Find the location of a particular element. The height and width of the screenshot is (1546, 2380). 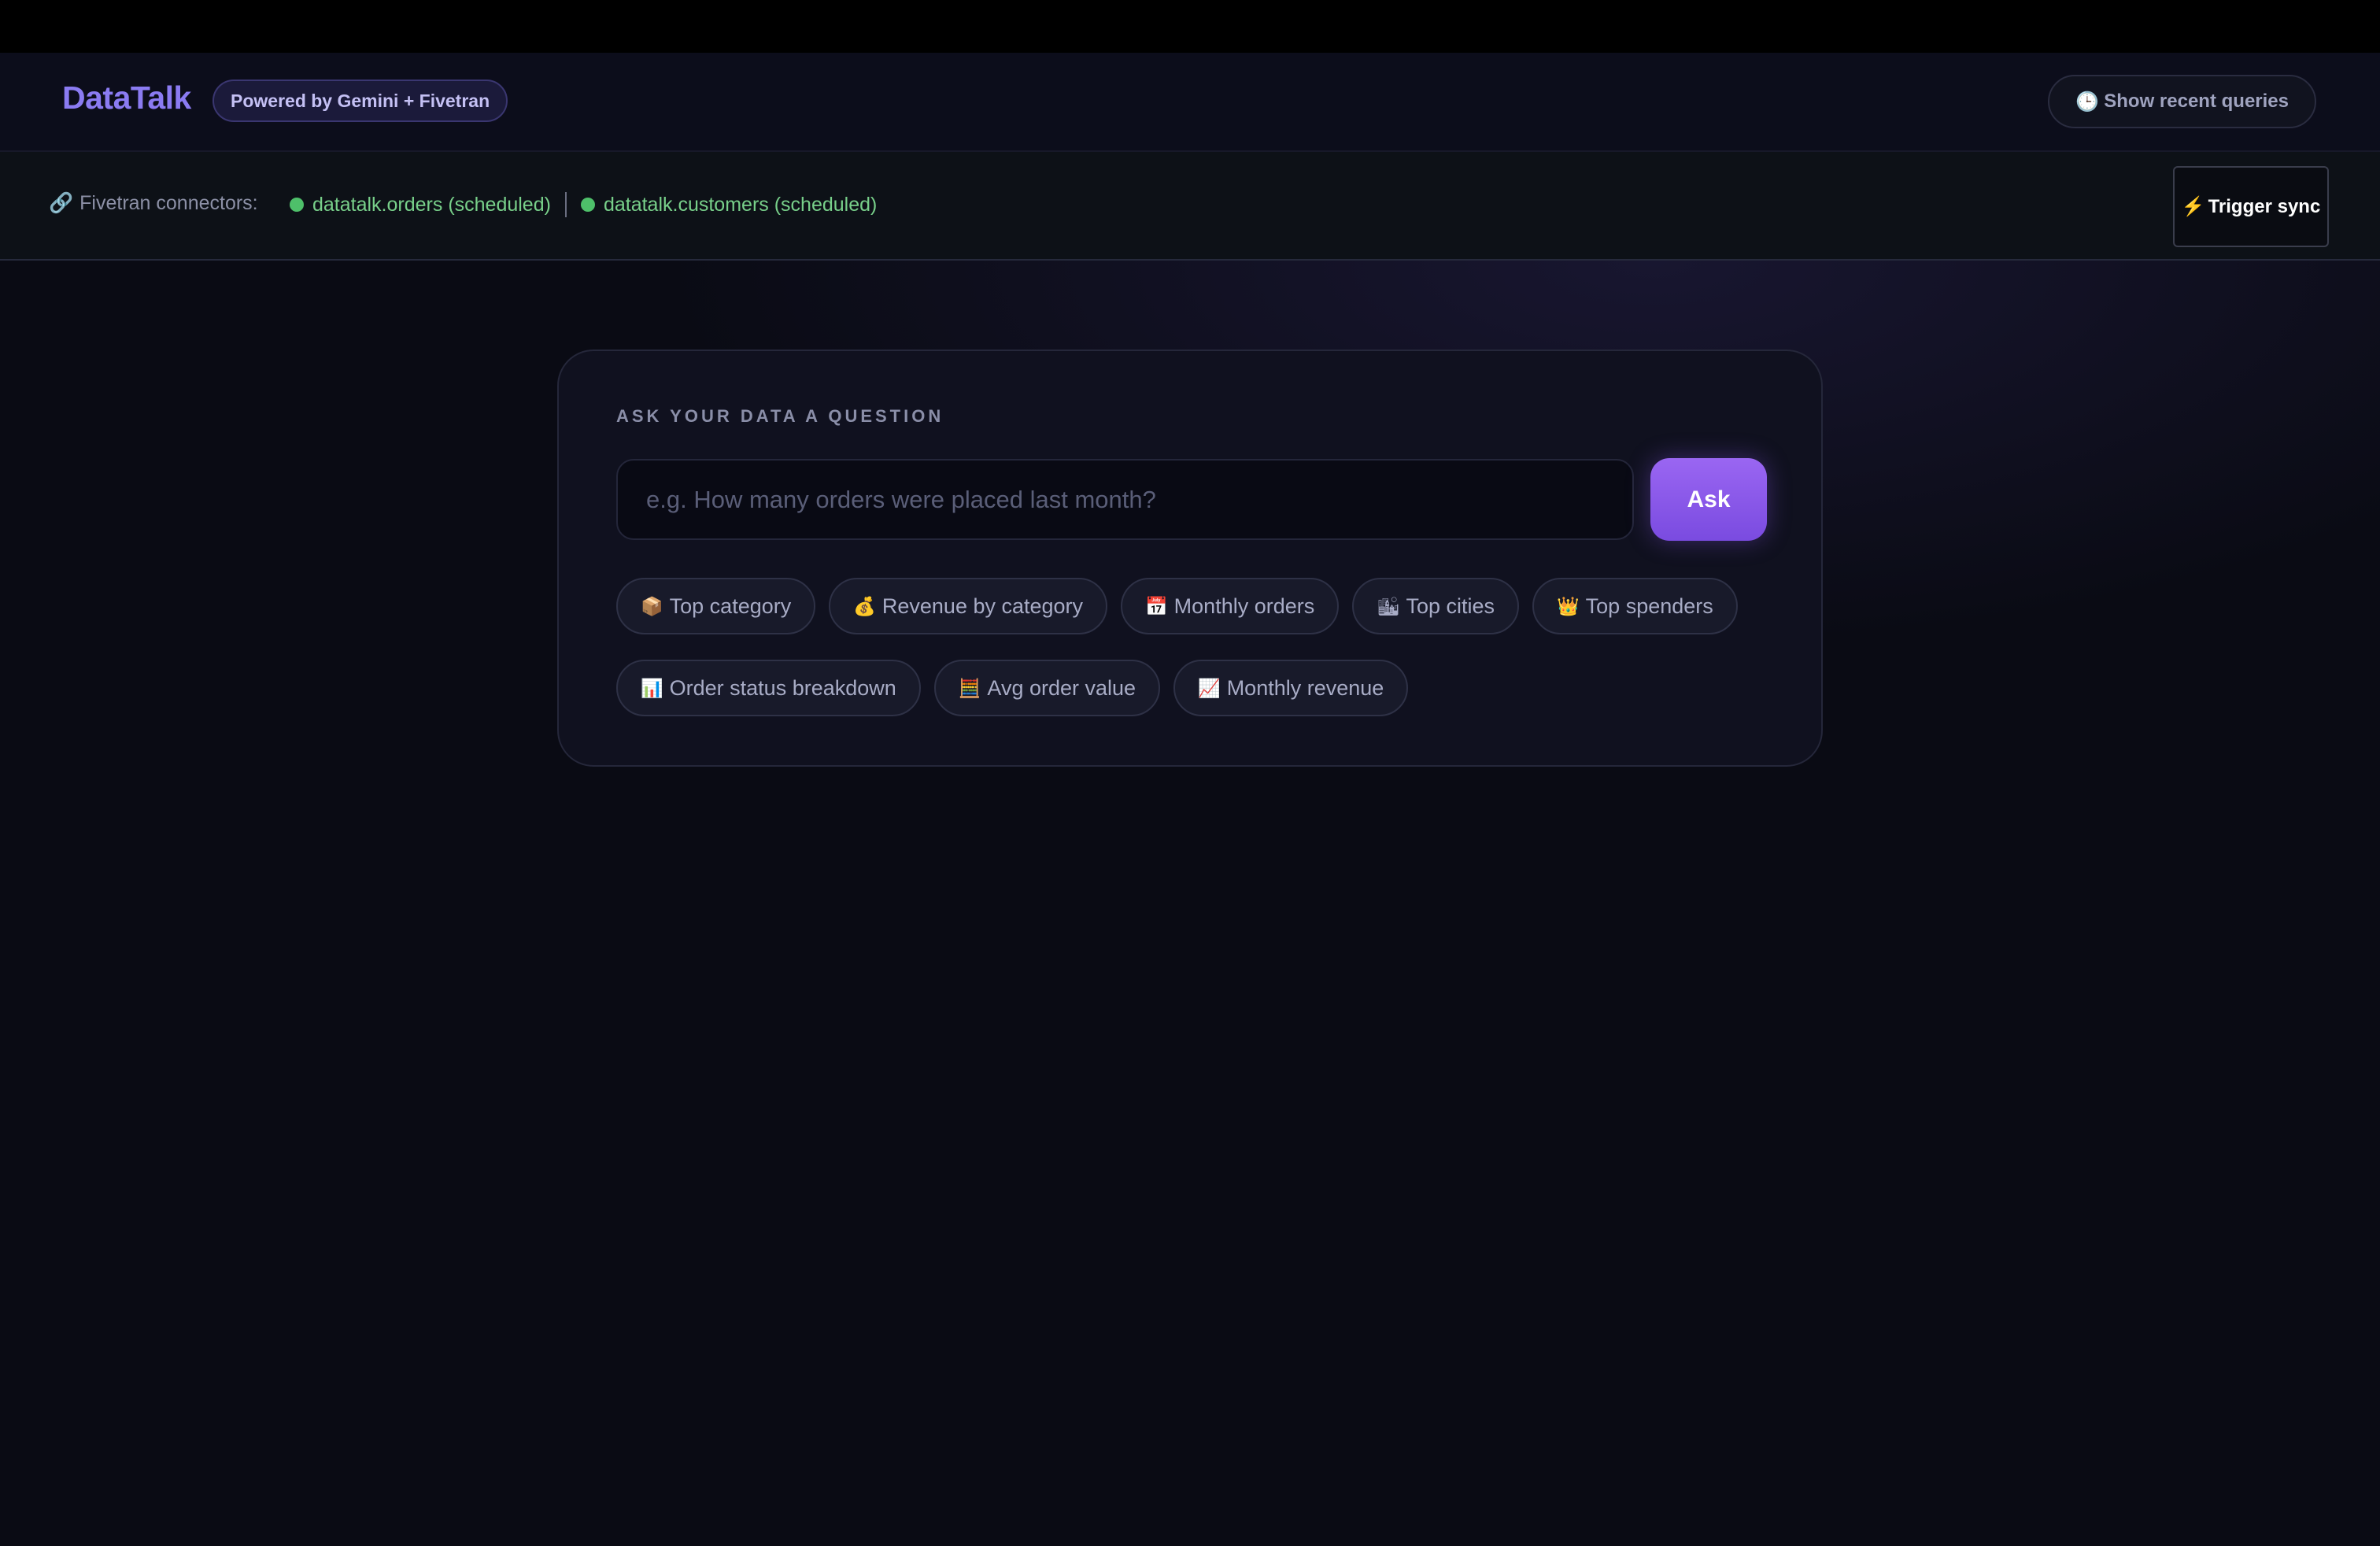

suggestion-top-spenders: 👑 Top spenders is located at coordinates (1635, 606).